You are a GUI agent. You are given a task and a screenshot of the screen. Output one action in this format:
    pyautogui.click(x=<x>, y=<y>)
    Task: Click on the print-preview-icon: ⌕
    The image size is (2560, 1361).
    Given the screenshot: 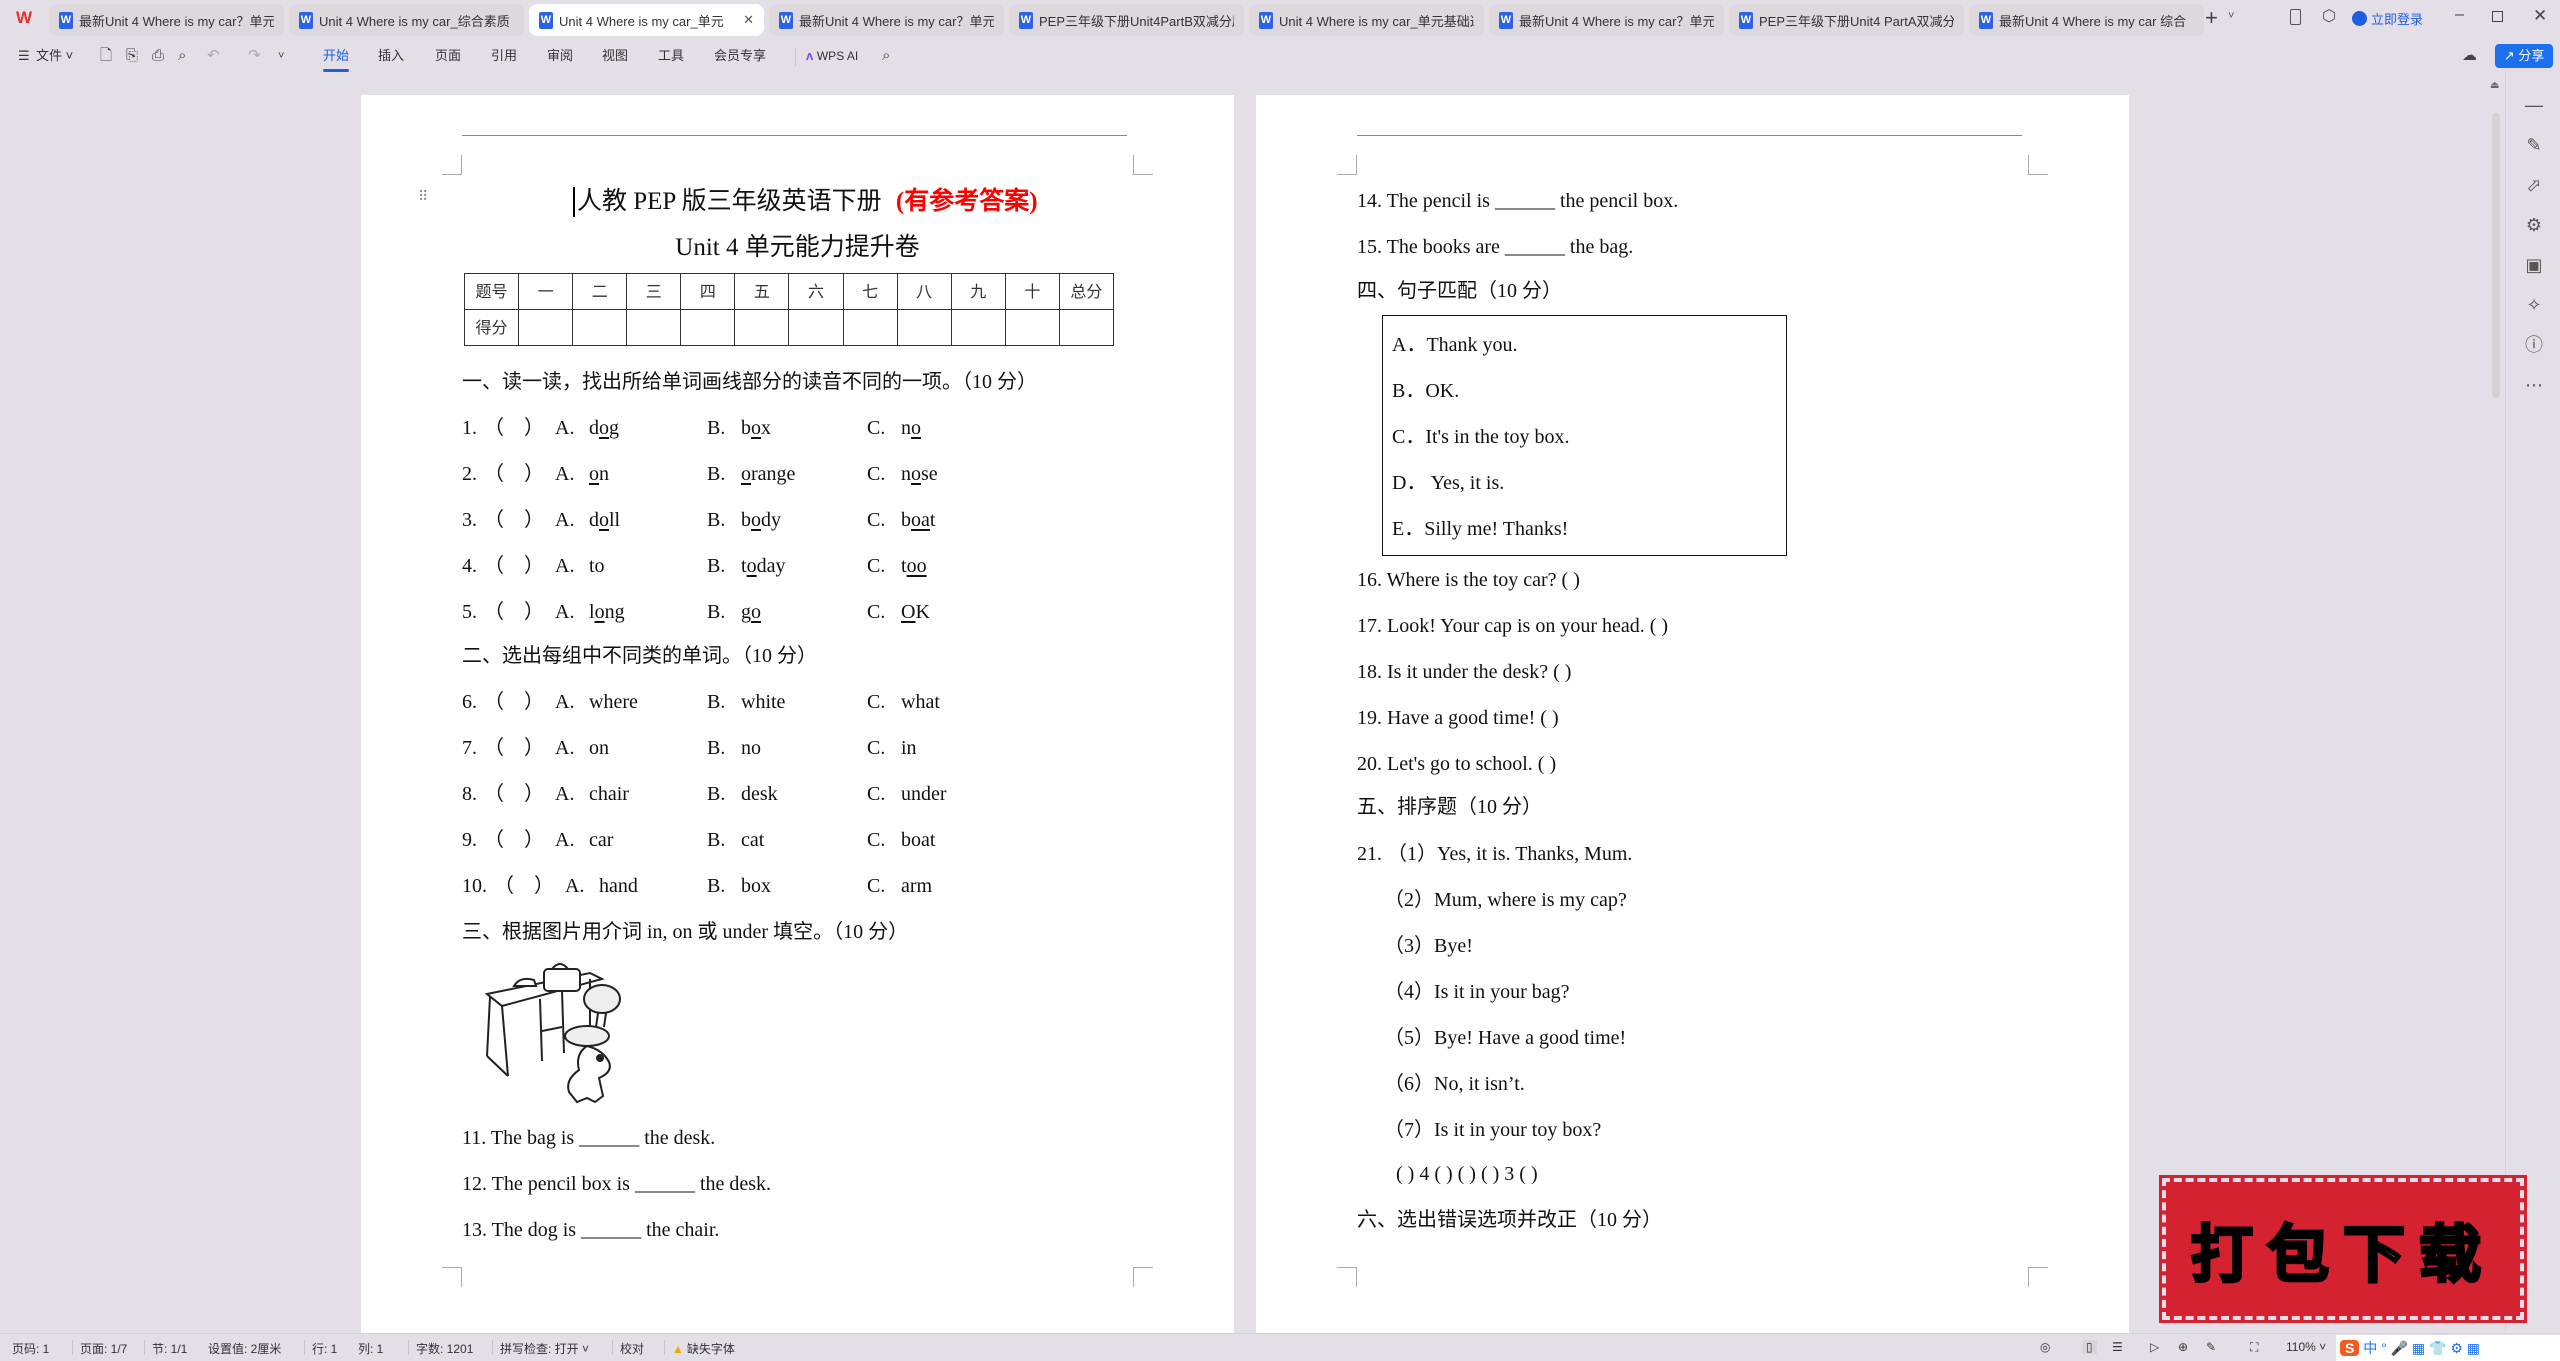 What is the action you would take?
    pyautogui.click(x=182, y=56)
    